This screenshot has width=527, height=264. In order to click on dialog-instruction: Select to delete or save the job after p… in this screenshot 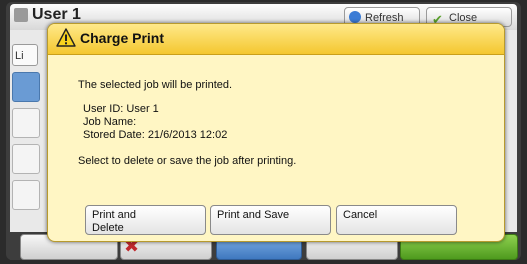, I will do `click(187, 161)`.